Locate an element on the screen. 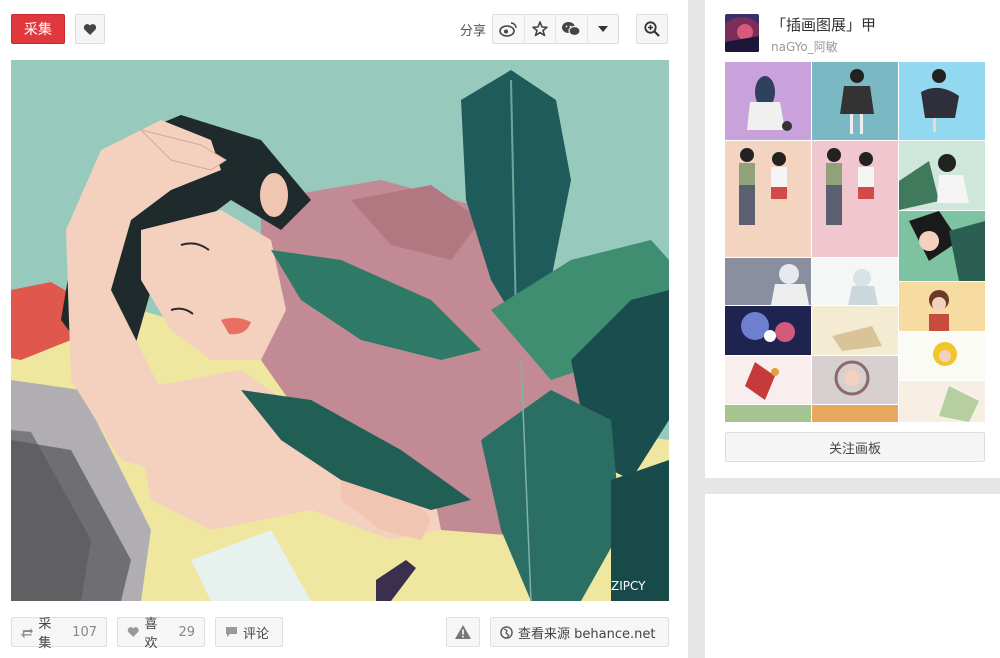  share-more-button is located at coordinates (603, 29).